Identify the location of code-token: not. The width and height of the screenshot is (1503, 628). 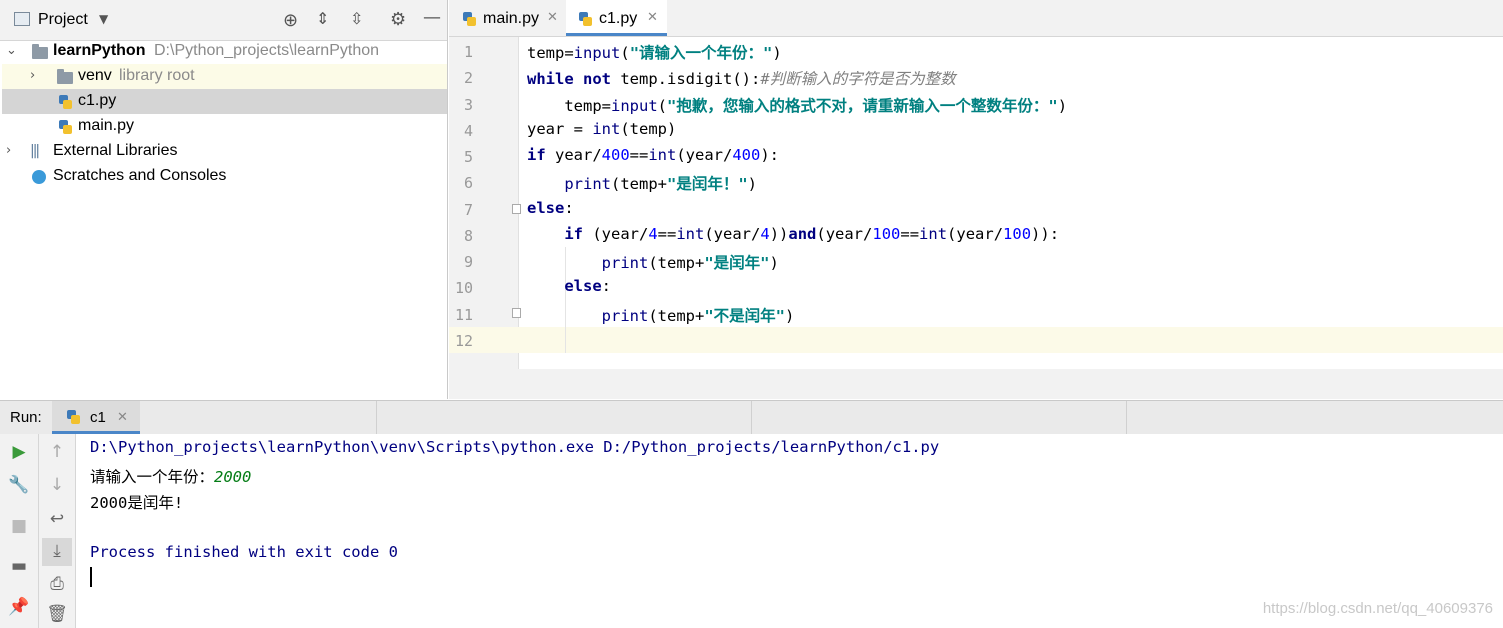
(597, 79).